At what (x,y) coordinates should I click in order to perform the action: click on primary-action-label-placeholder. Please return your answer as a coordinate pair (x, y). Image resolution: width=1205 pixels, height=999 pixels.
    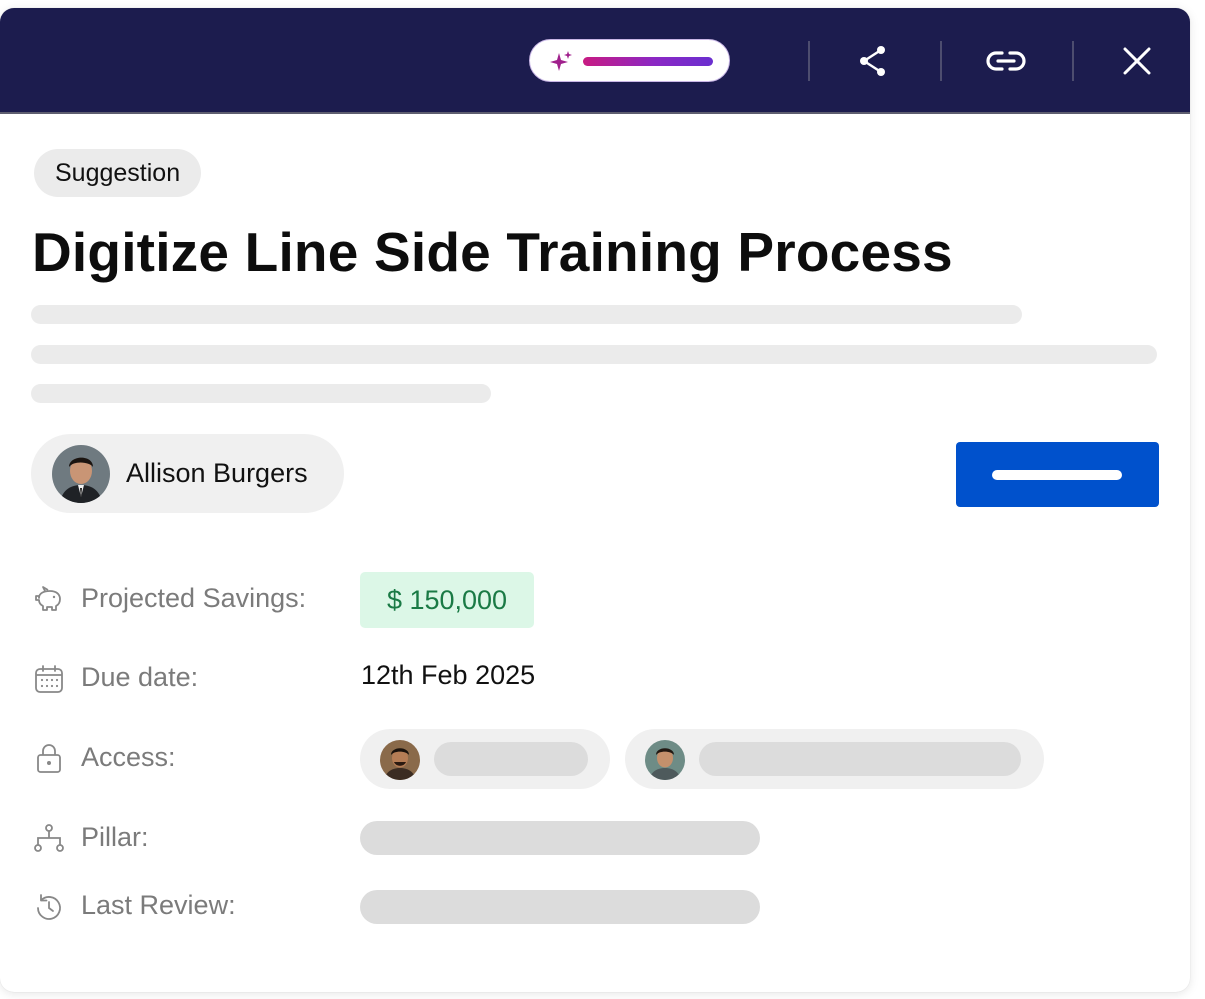
    Looking at the image, I should click on (1057, 475).